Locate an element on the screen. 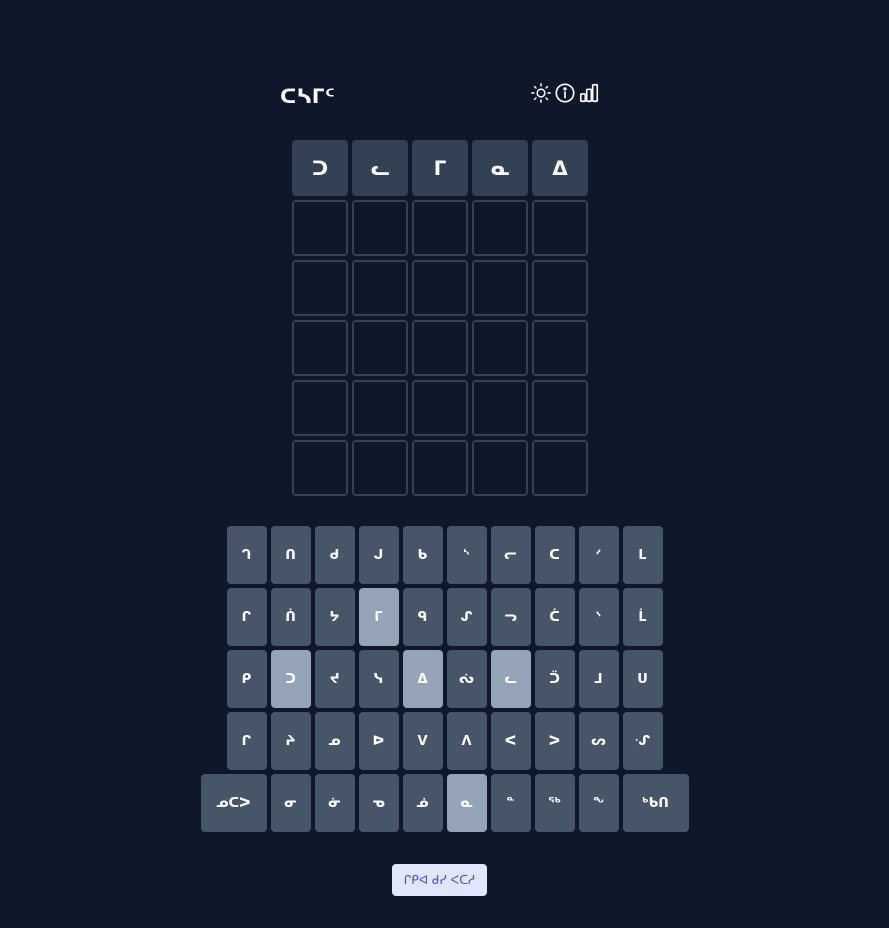 Image resolution: width=889 pixels, height=928 pixels. keyboard-key: ᐱ is located at coordinates (466, 741).